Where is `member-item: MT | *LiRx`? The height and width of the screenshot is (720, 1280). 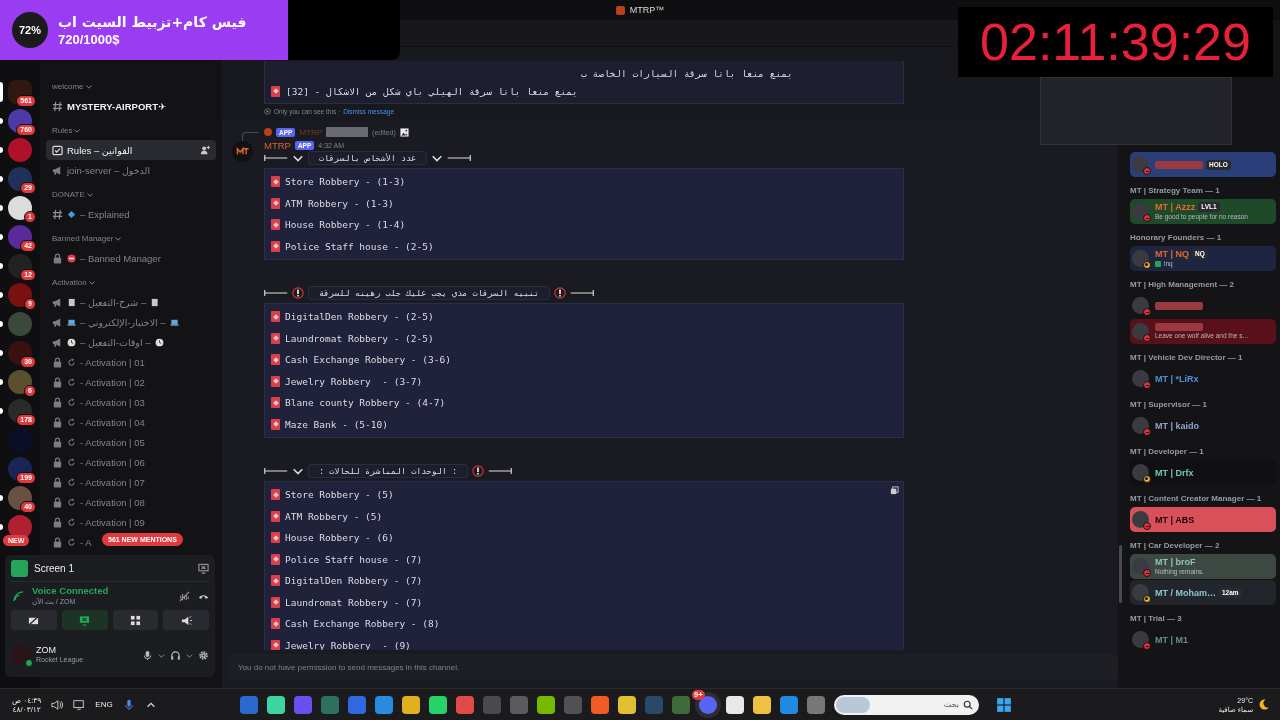 member-item: MT | *LiRx is located at coordinates (1203, 378).